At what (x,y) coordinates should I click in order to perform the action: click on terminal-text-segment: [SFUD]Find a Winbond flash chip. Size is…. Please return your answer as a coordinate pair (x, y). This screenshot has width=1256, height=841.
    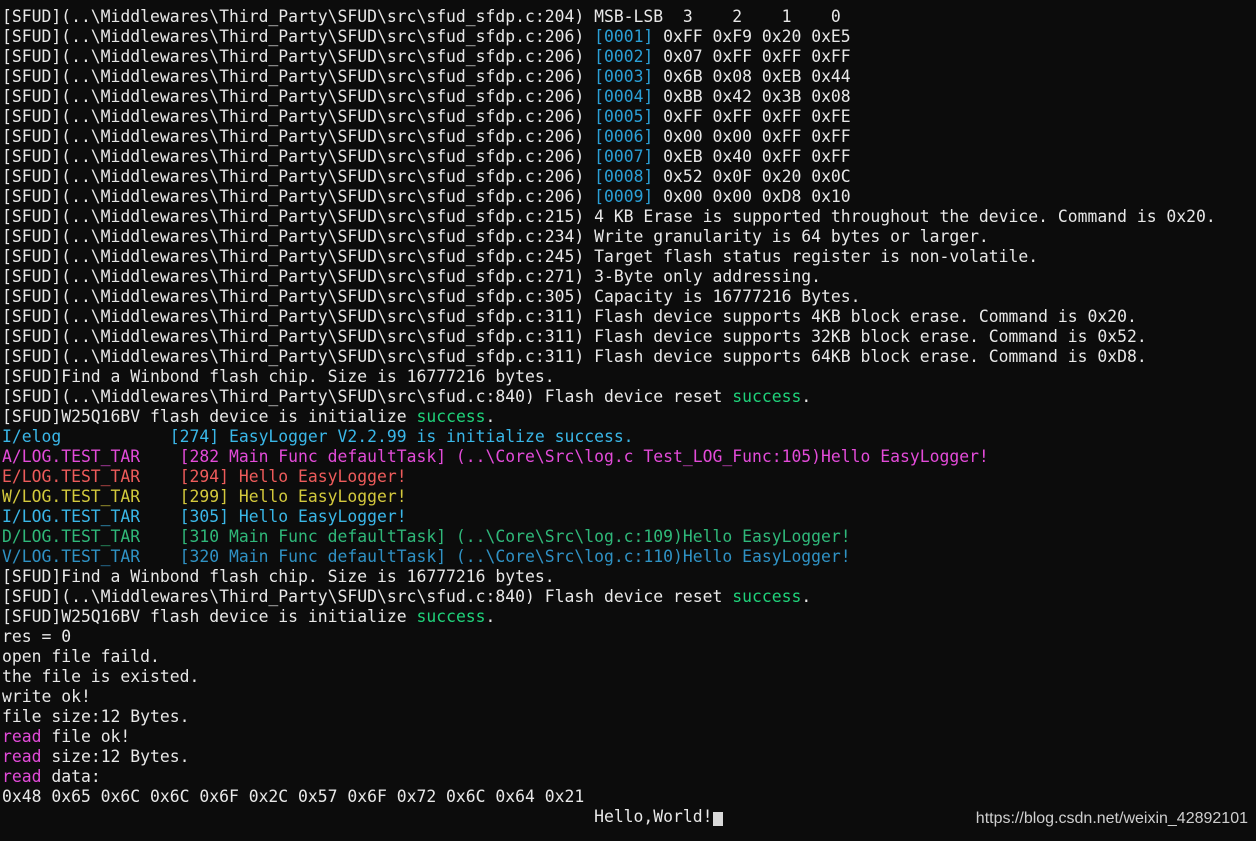
    Looking at the image, I should click on (278, 376).